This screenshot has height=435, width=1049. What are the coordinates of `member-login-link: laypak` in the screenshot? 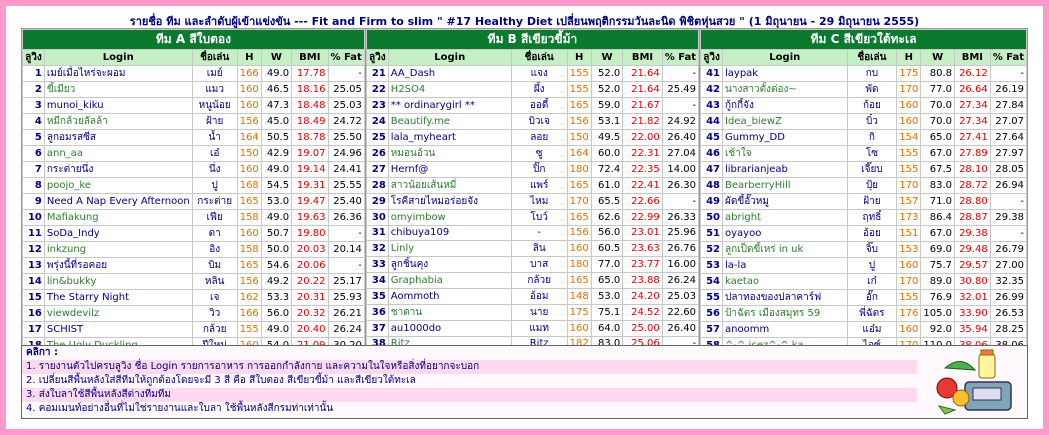 It's located at (785, 73).